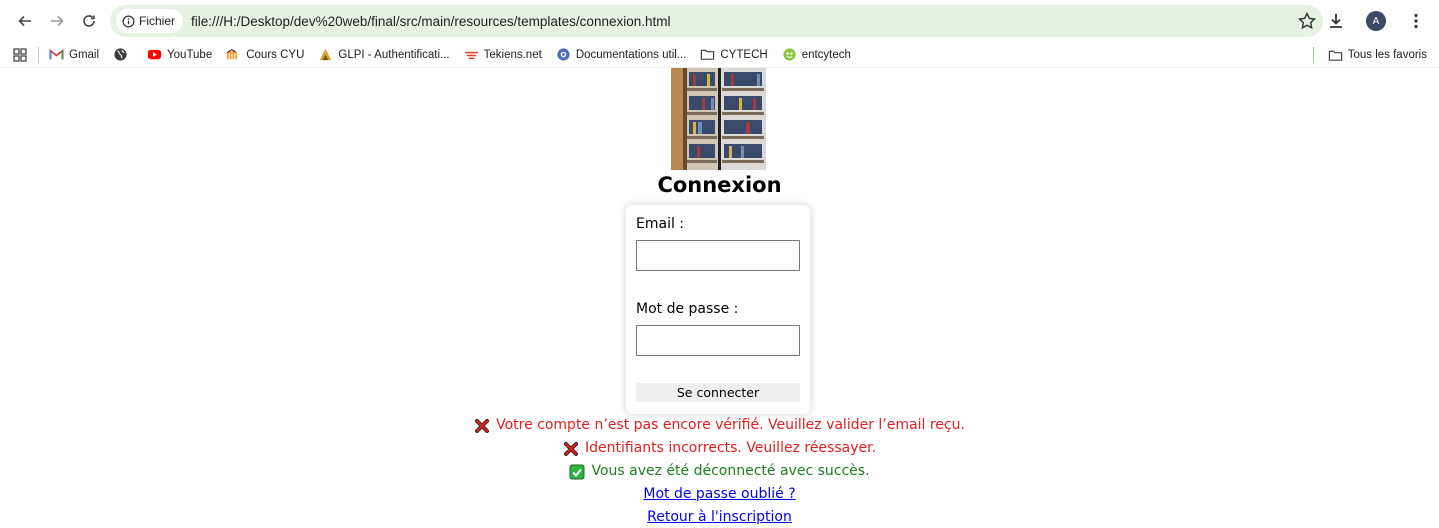  I want to click on forward-button, so click(57, 21).